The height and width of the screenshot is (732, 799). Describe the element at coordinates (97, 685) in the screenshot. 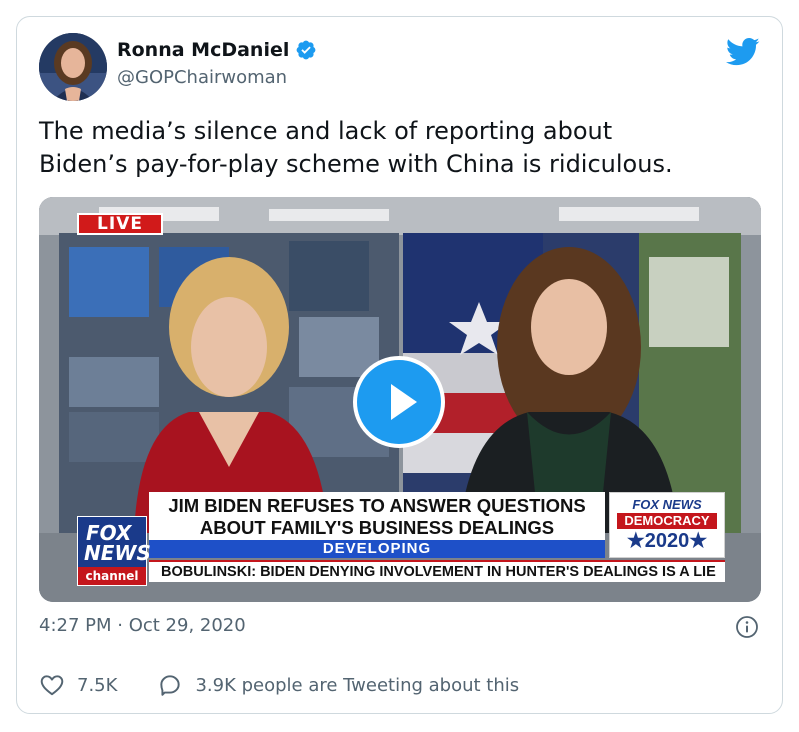

I see `like-count: 7.5K` at that location.